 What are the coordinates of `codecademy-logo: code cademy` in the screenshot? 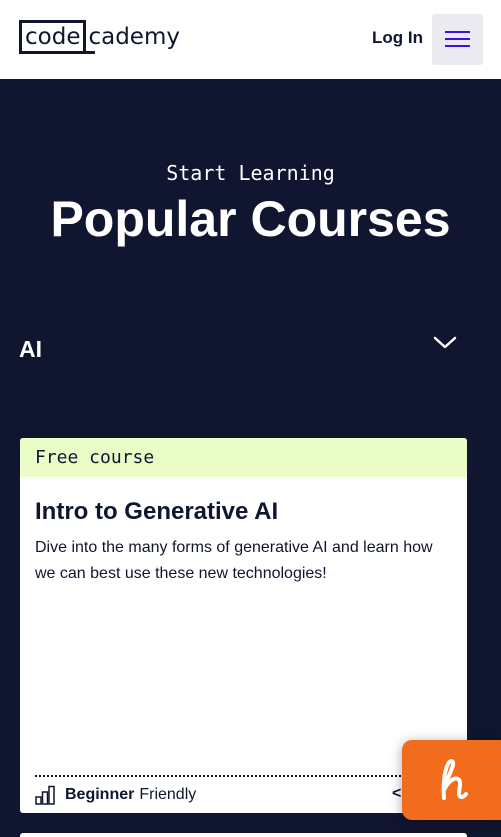 It's located at (99, 37).